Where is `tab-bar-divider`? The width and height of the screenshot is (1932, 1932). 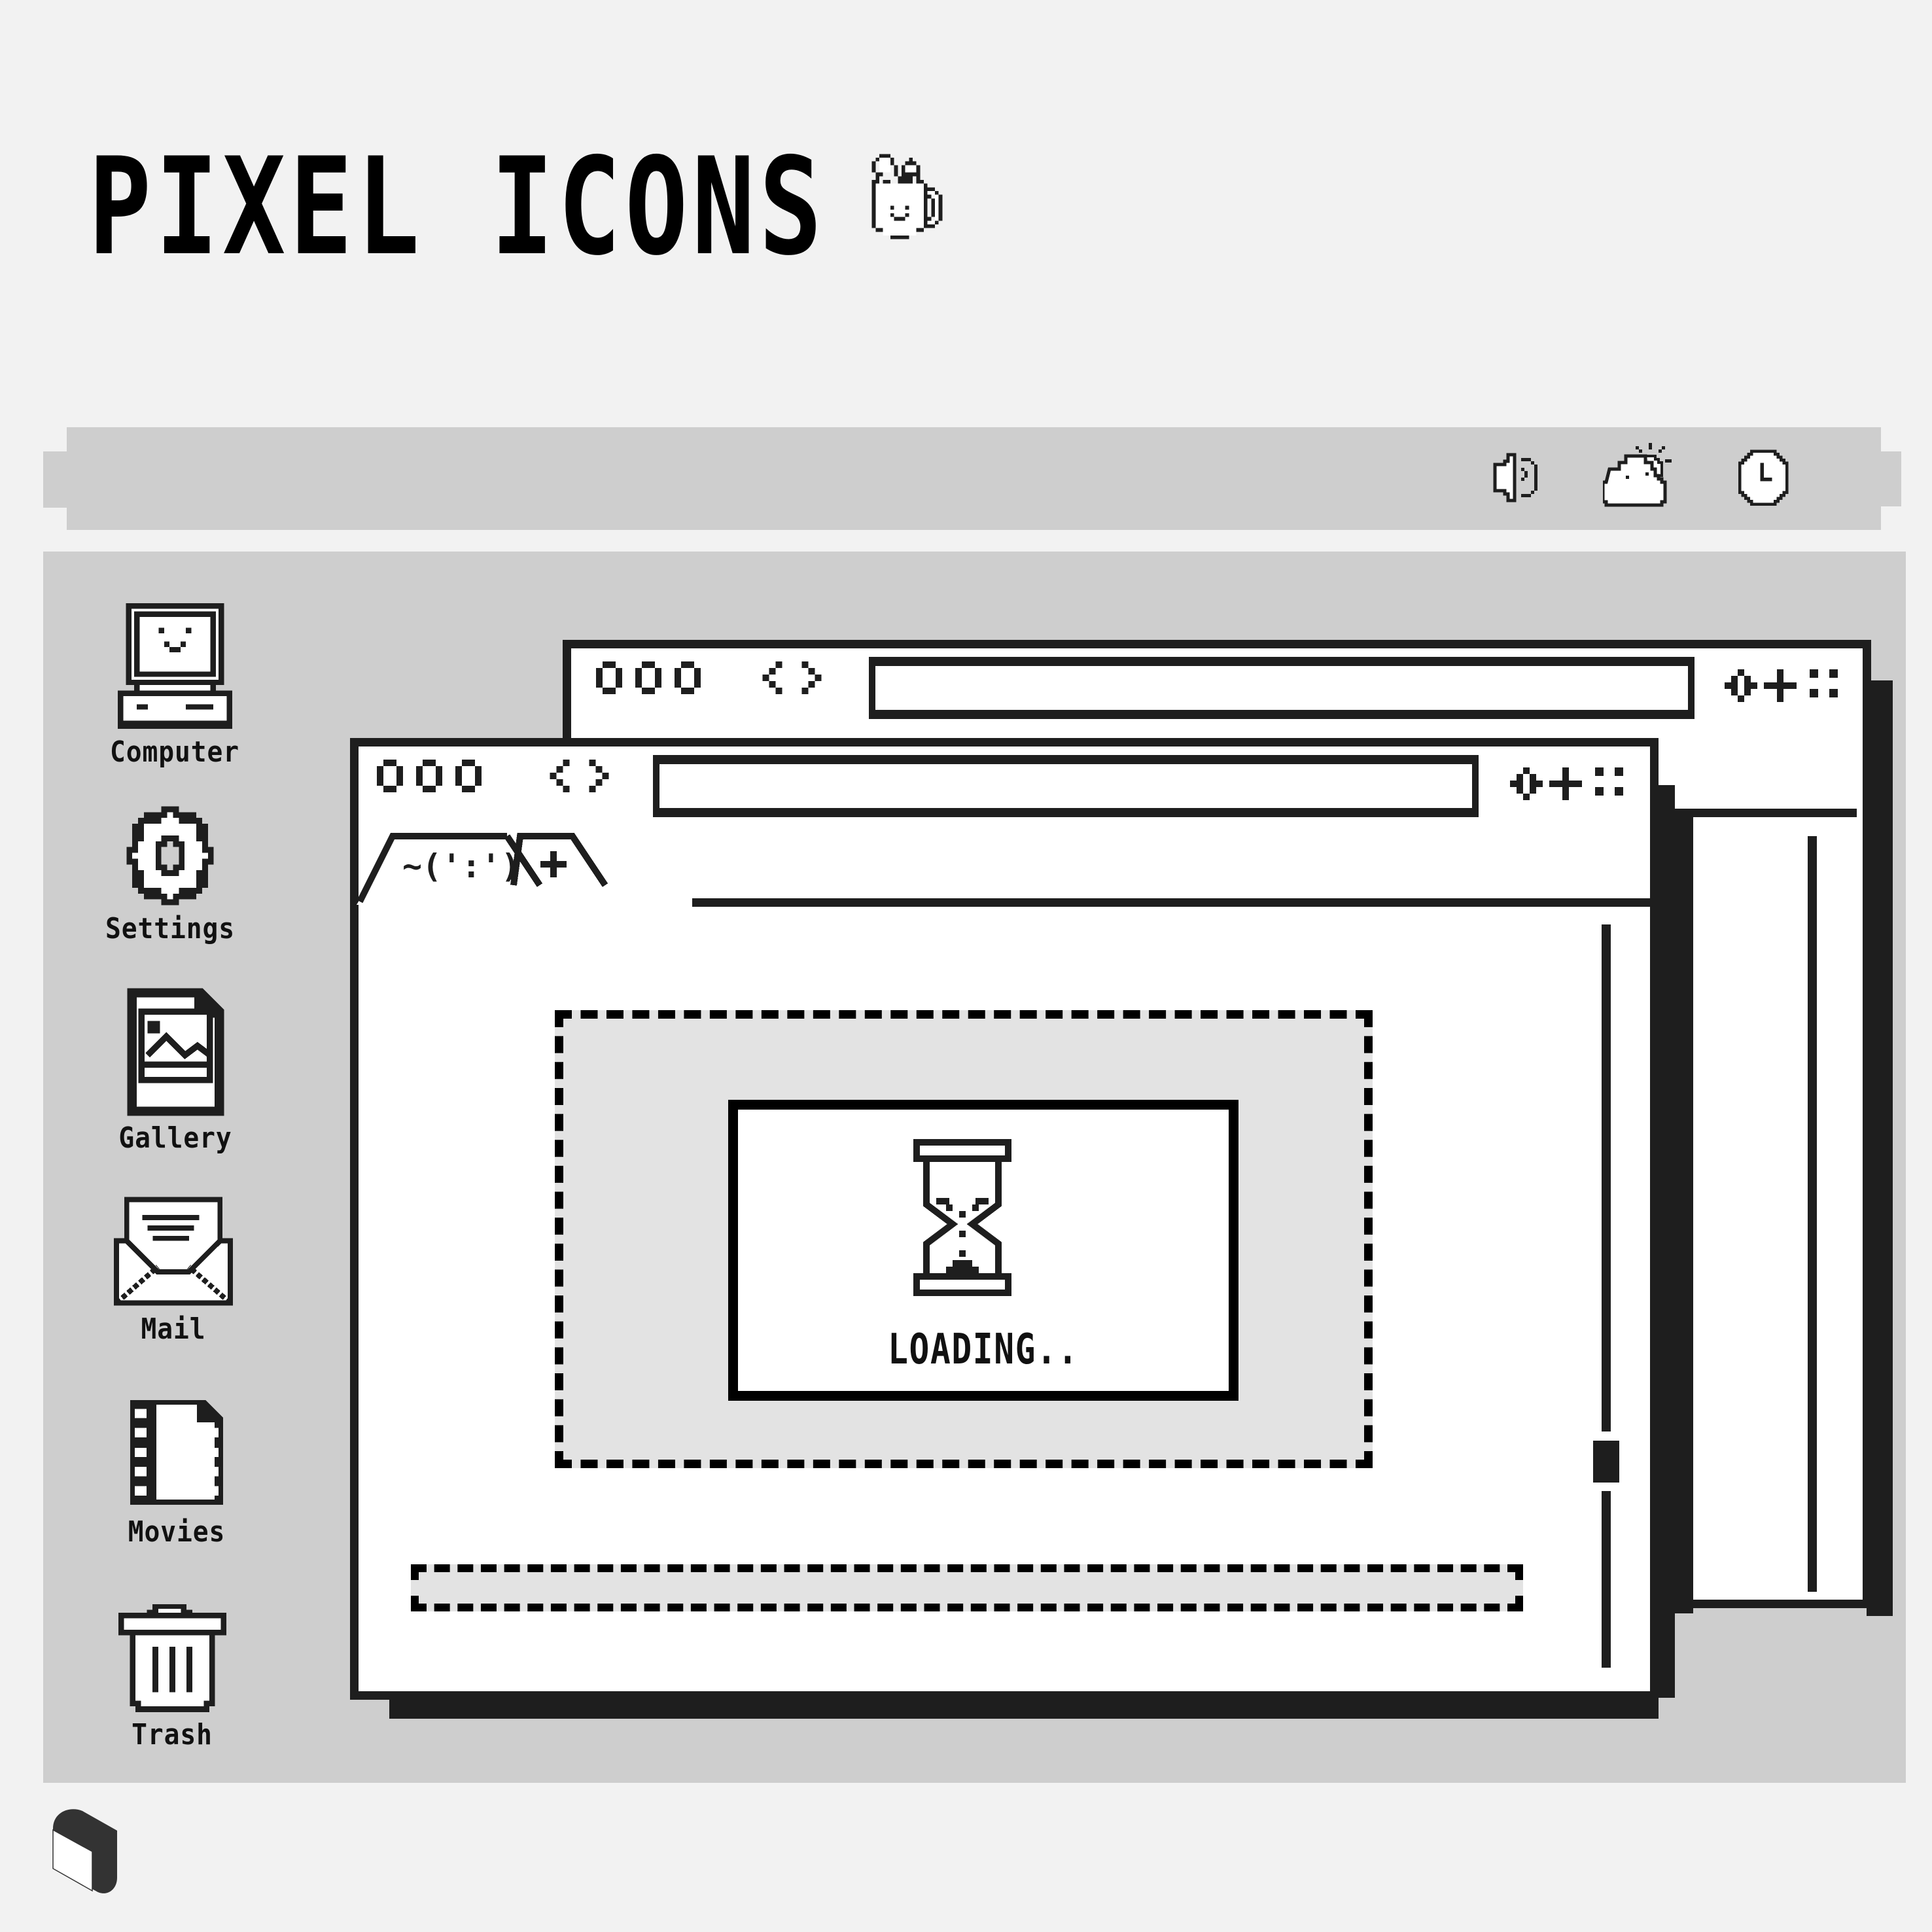
tab-bar-divider is located at coordinates (1174, 902).